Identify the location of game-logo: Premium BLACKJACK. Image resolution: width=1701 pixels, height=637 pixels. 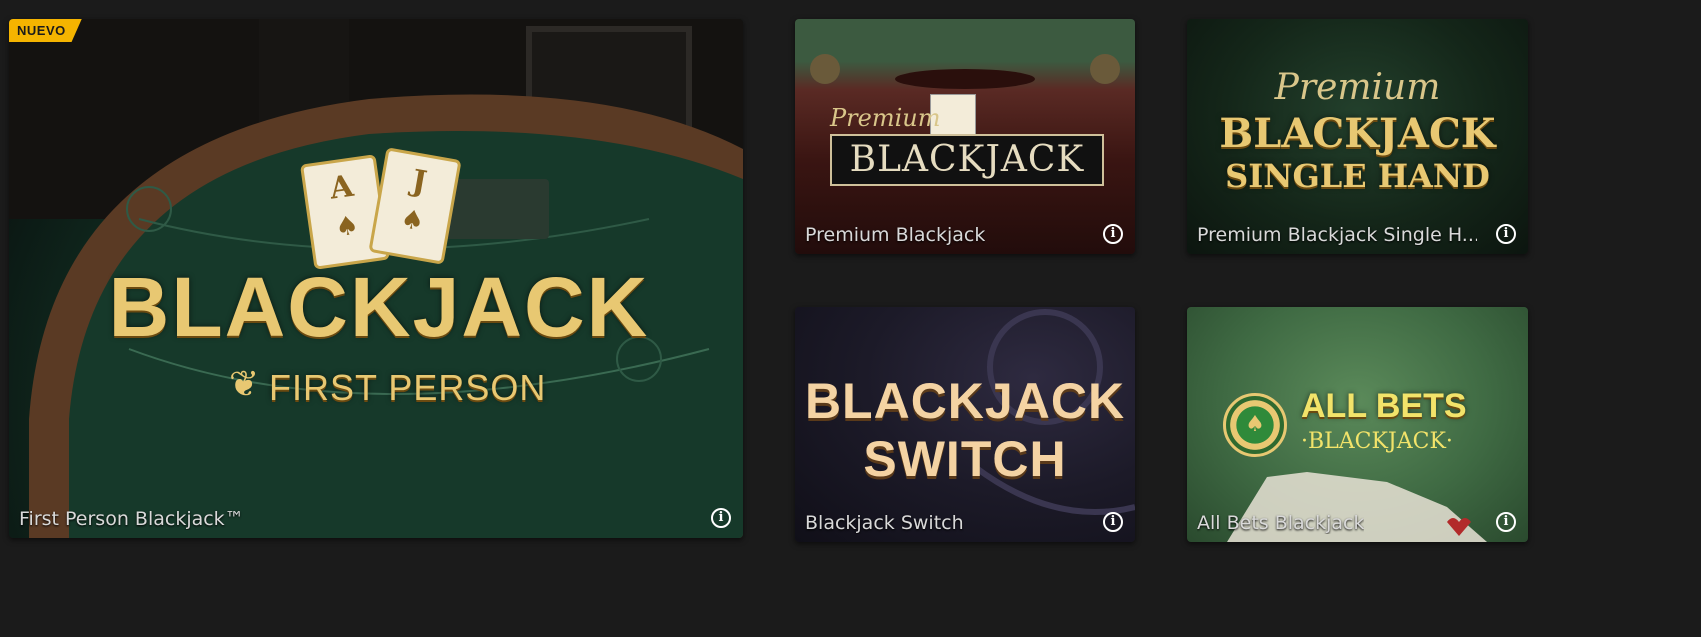
(967, 140).